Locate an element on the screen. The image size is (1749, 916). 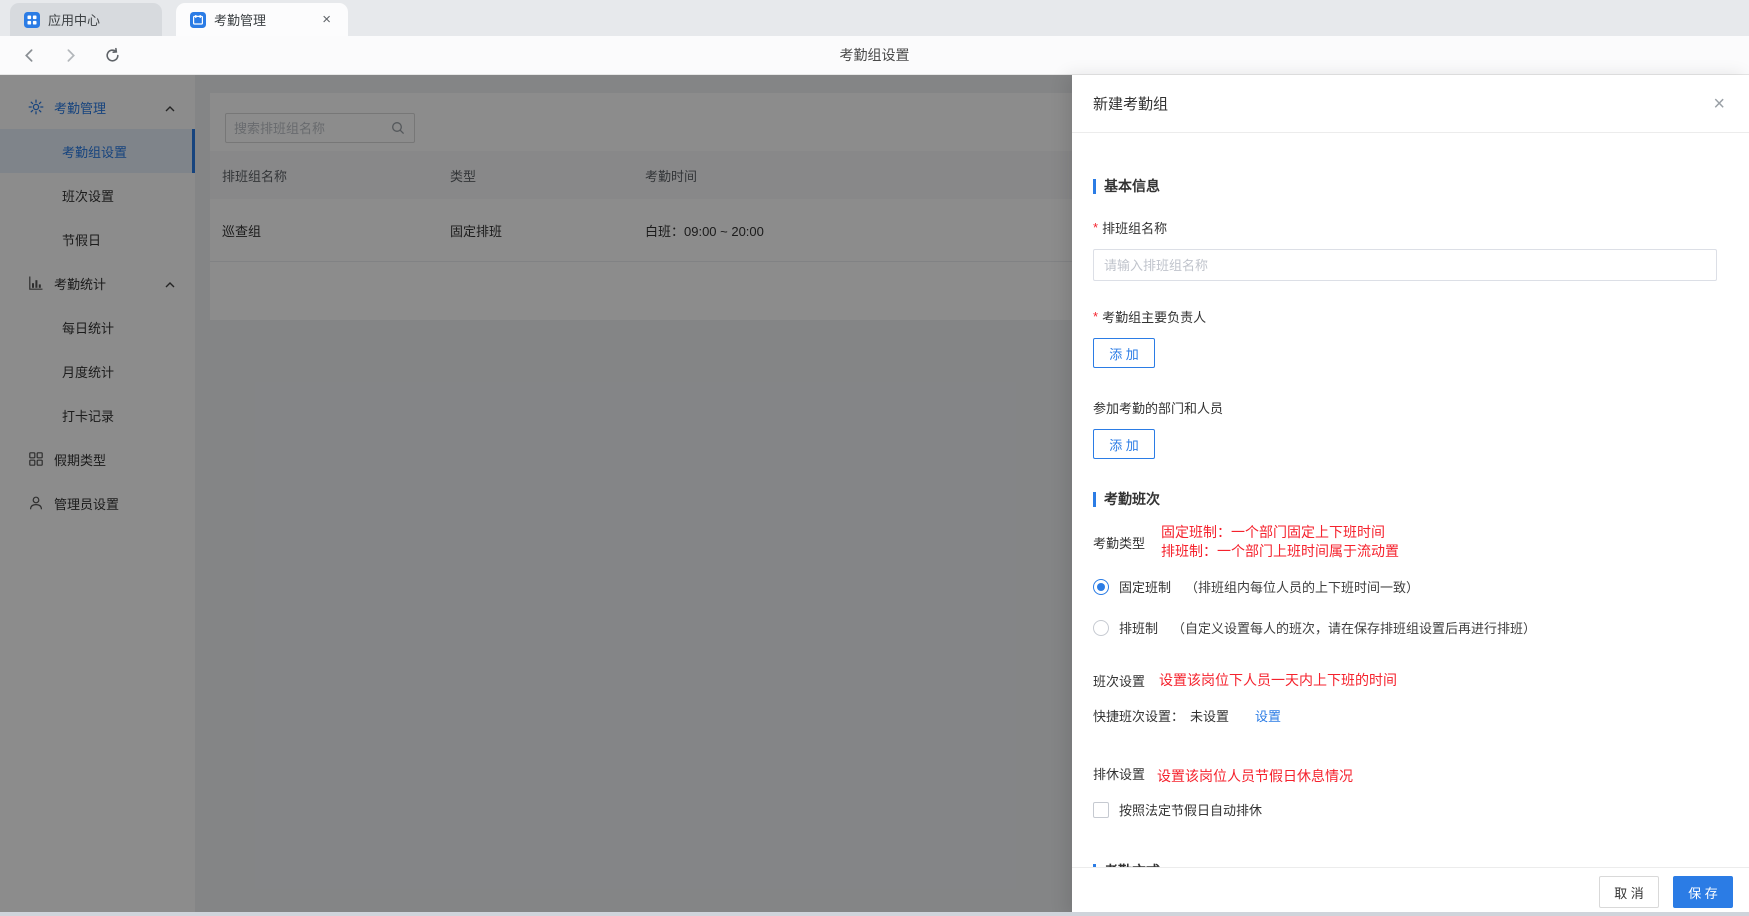
annotation-rest-setting: 设置该岗位人员节假日休息情况 is located at coordinates (1255, 776).